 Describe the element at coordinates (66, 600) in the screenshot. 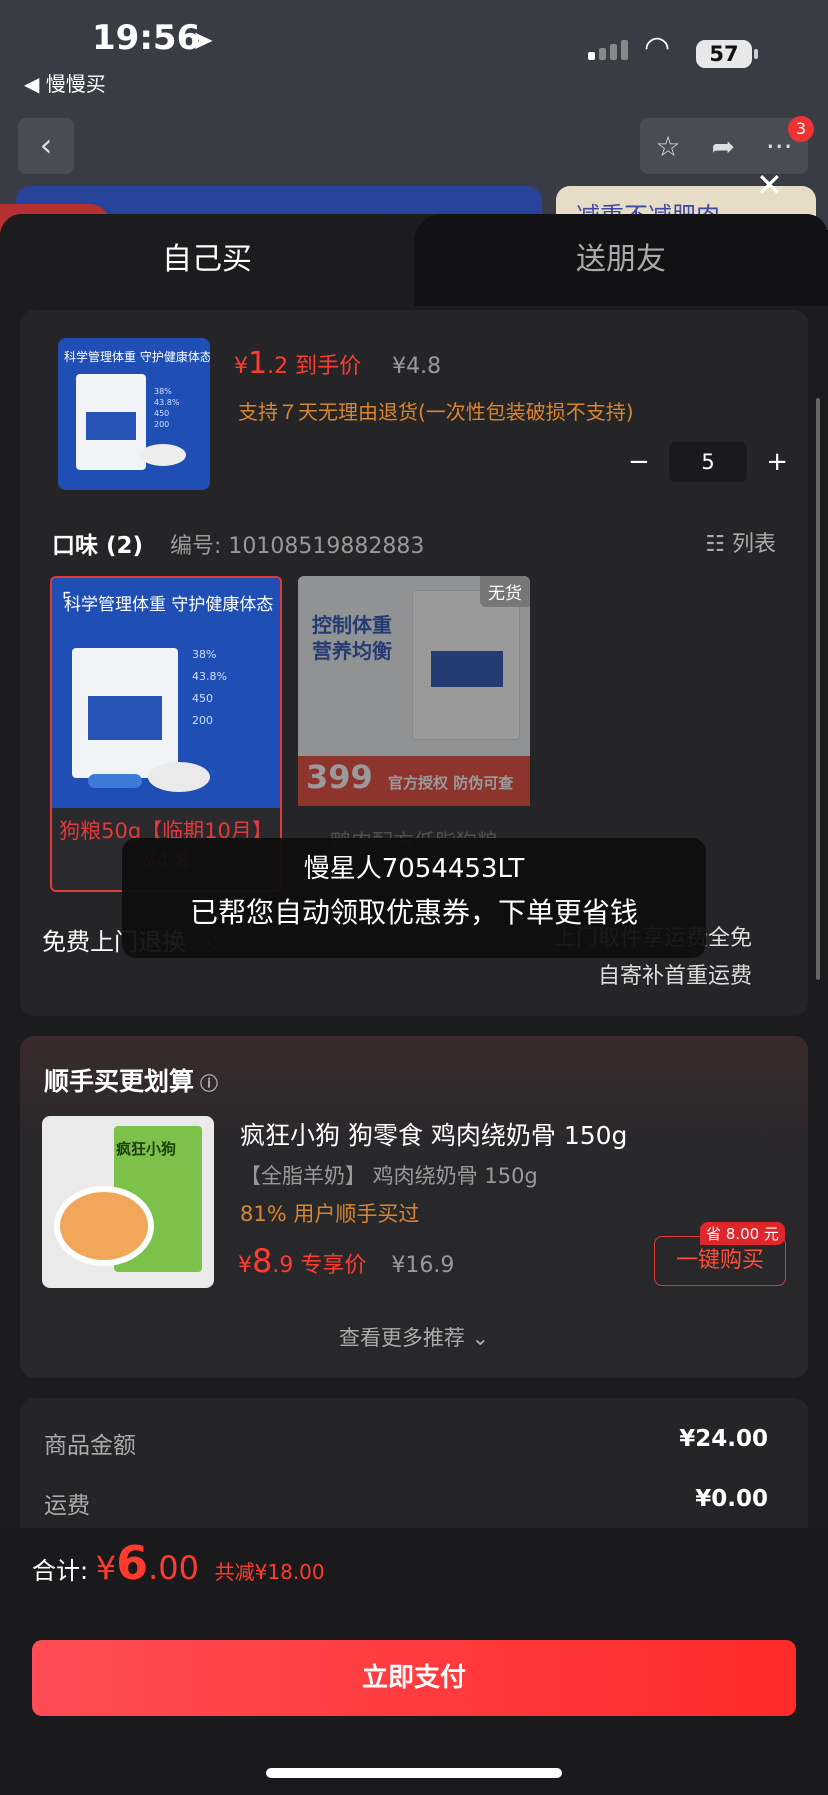

I see `expand-icon: ⌜` at that location.